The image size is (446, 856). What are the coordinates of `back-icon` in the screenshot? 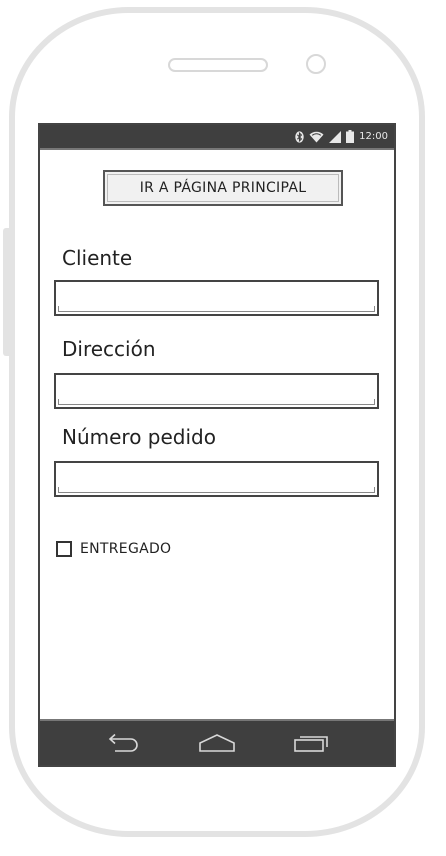 It's located at (123, 742).